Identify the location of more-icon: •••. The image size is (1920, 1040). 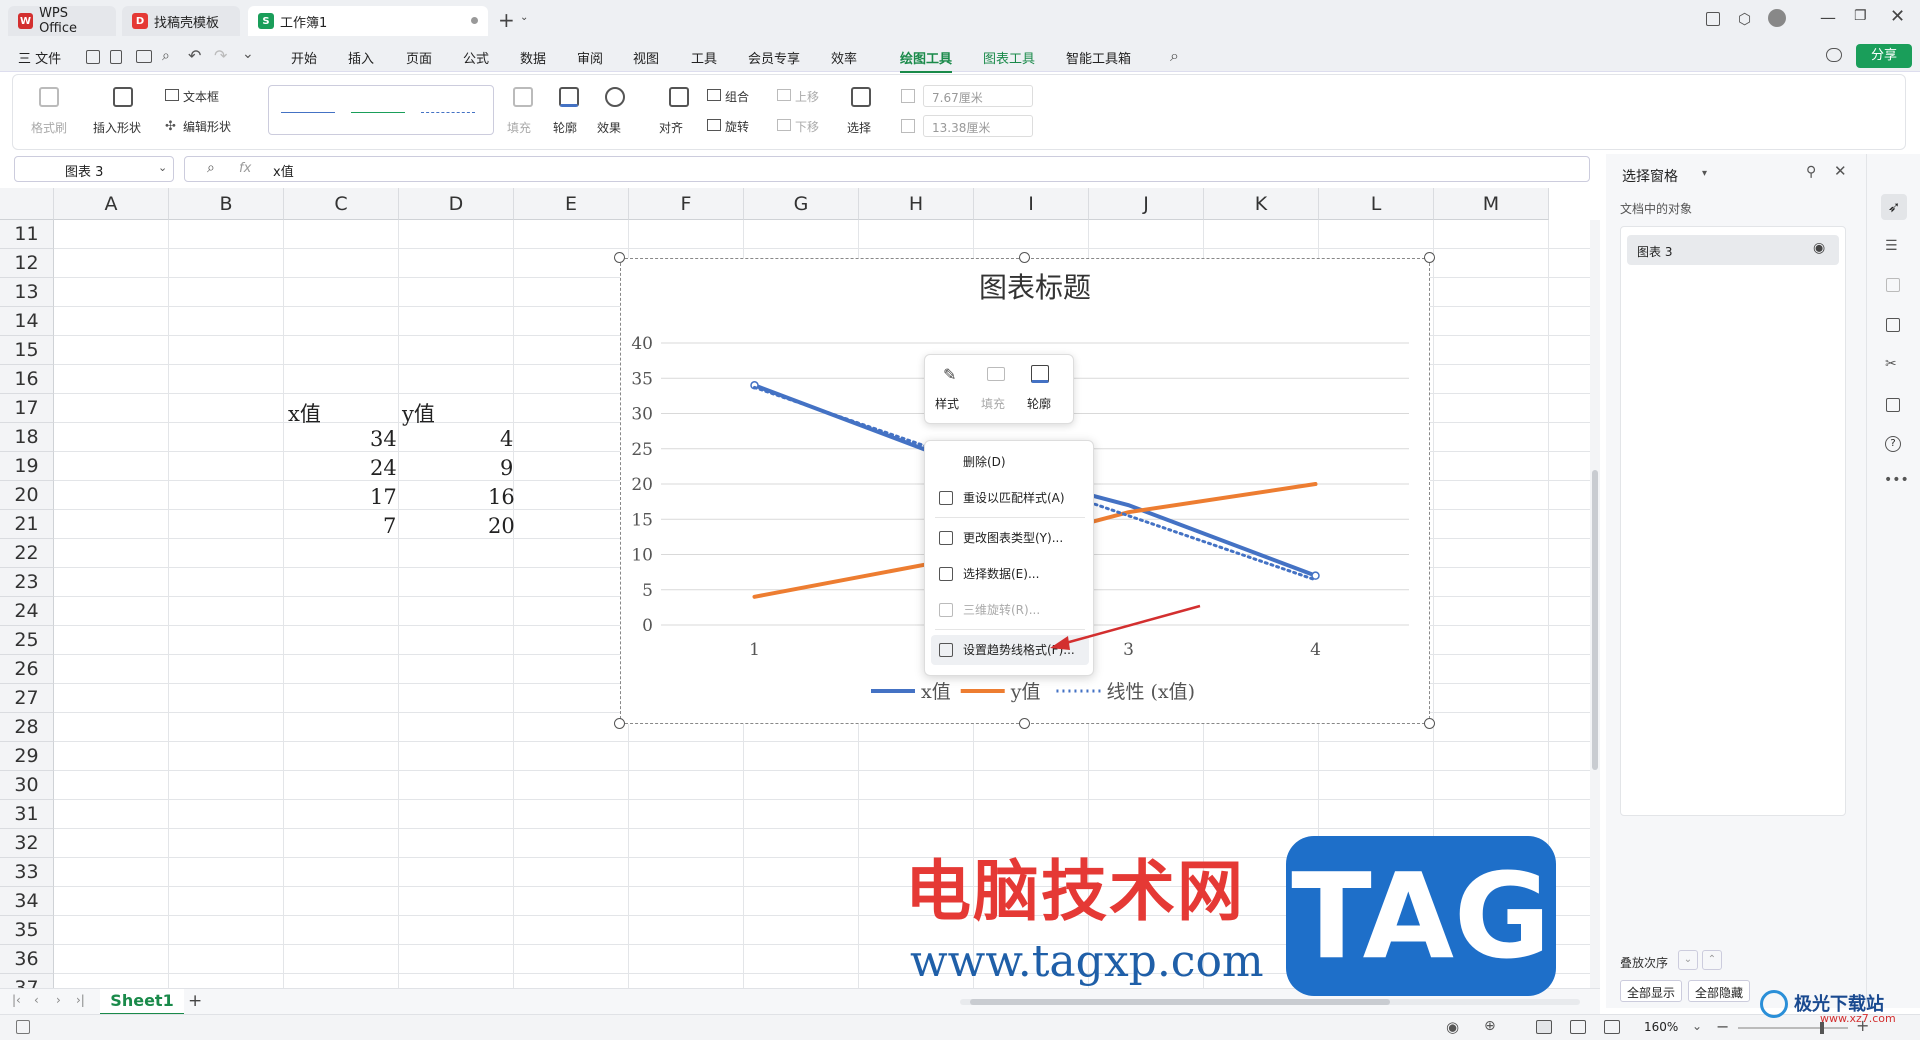
(1896, 480).